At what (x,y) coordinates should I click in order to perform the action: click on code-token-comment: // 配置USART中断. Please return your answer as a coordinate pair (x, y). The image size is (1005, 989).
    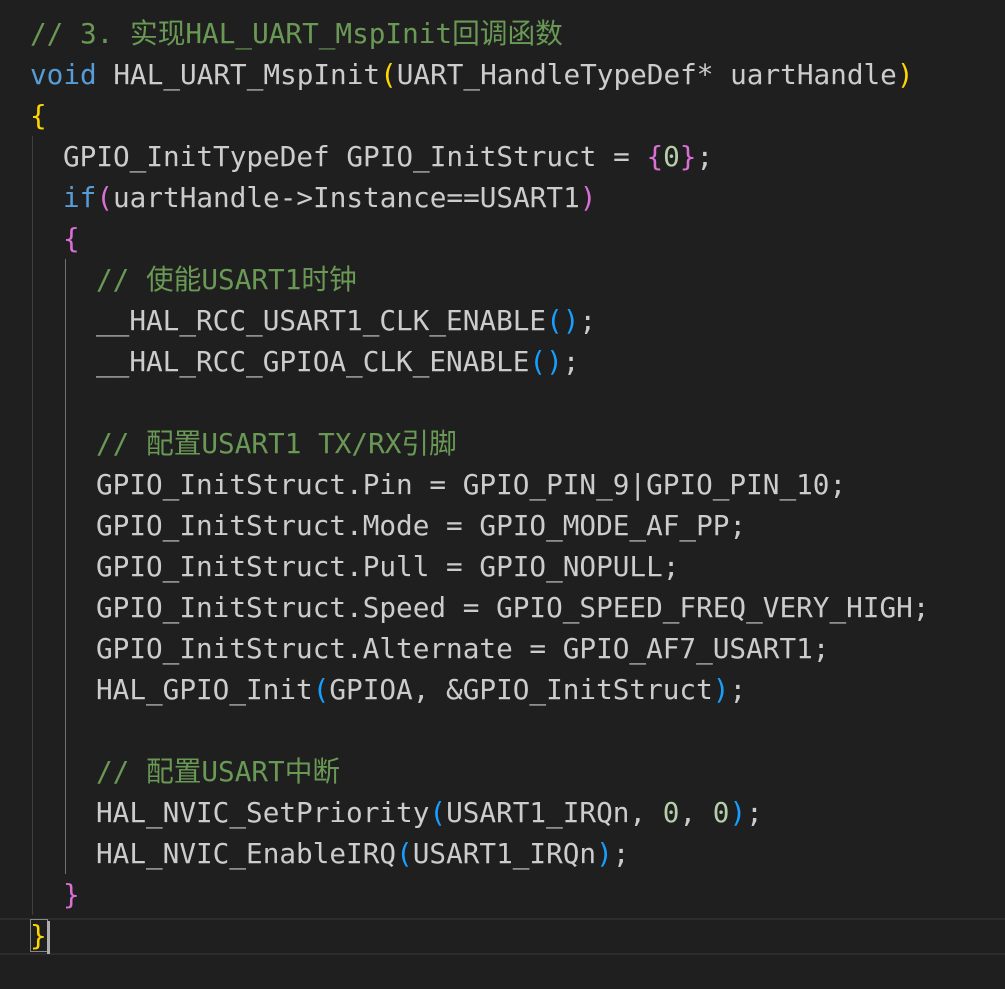
    Looking at the image, I should click on (218, 771).